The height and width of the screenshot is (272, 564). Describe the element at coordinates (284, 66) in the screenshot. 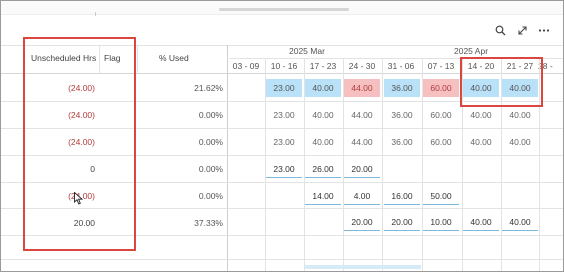

I see `week-label: 10 - 16` at that location.